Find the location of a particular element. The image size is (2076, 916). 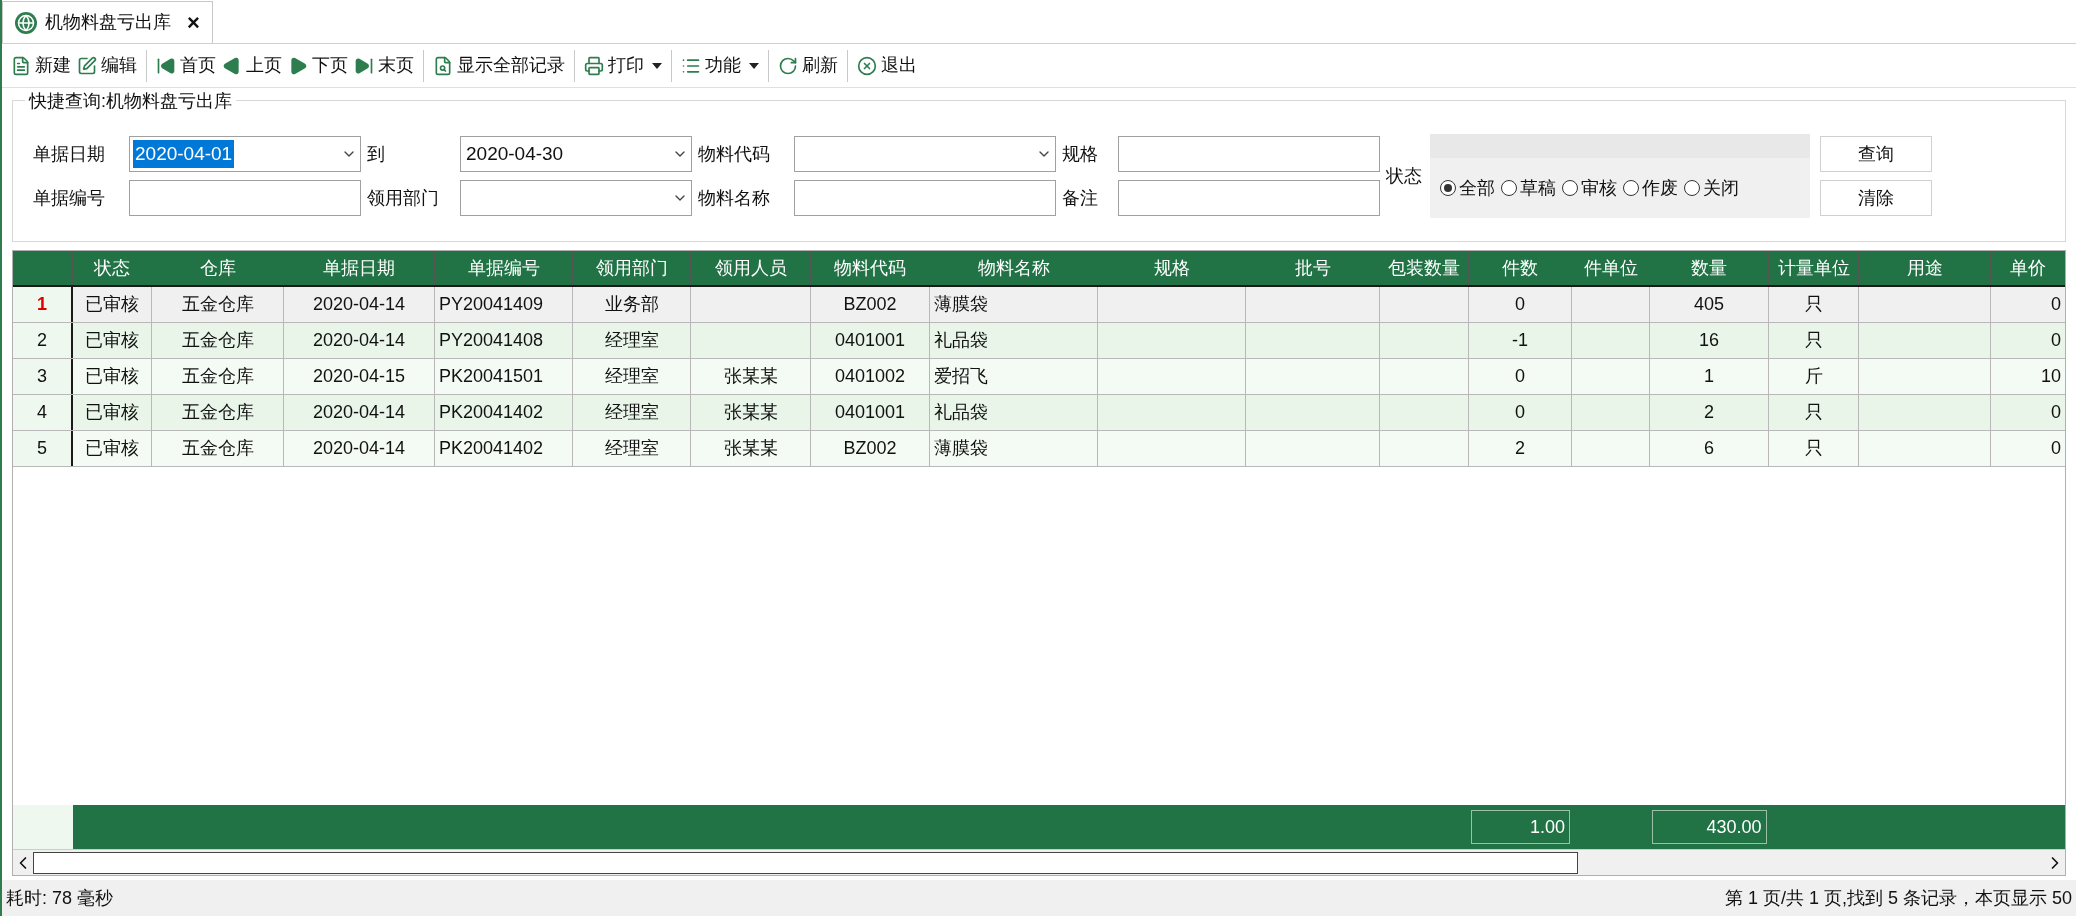

toolbar-button: 刷新 is located at coordinates (808, 65).